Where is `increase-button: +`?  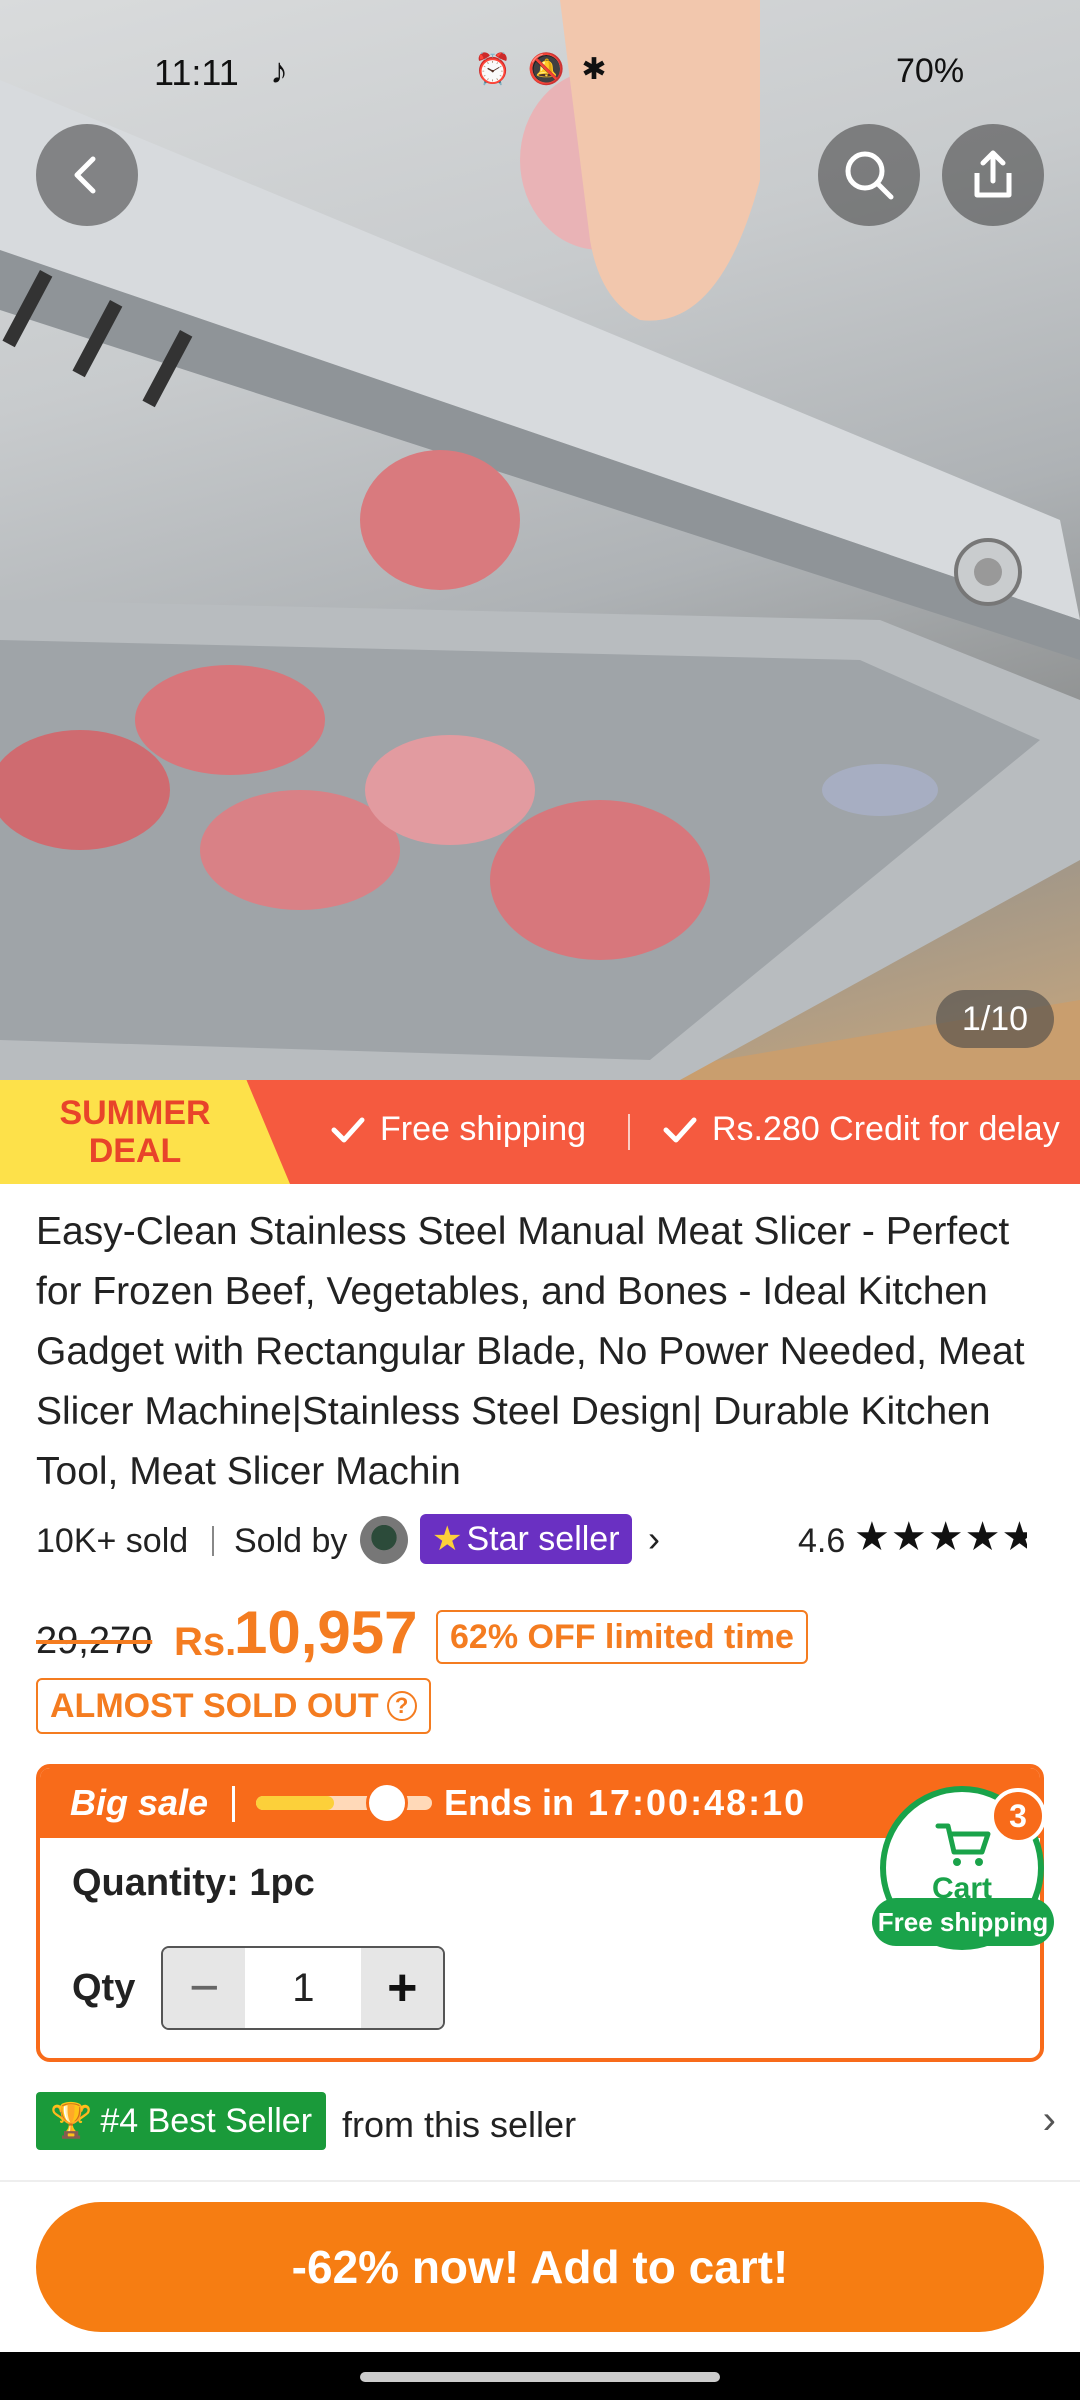 increase-button: + is located at coordinates (402, 1988).